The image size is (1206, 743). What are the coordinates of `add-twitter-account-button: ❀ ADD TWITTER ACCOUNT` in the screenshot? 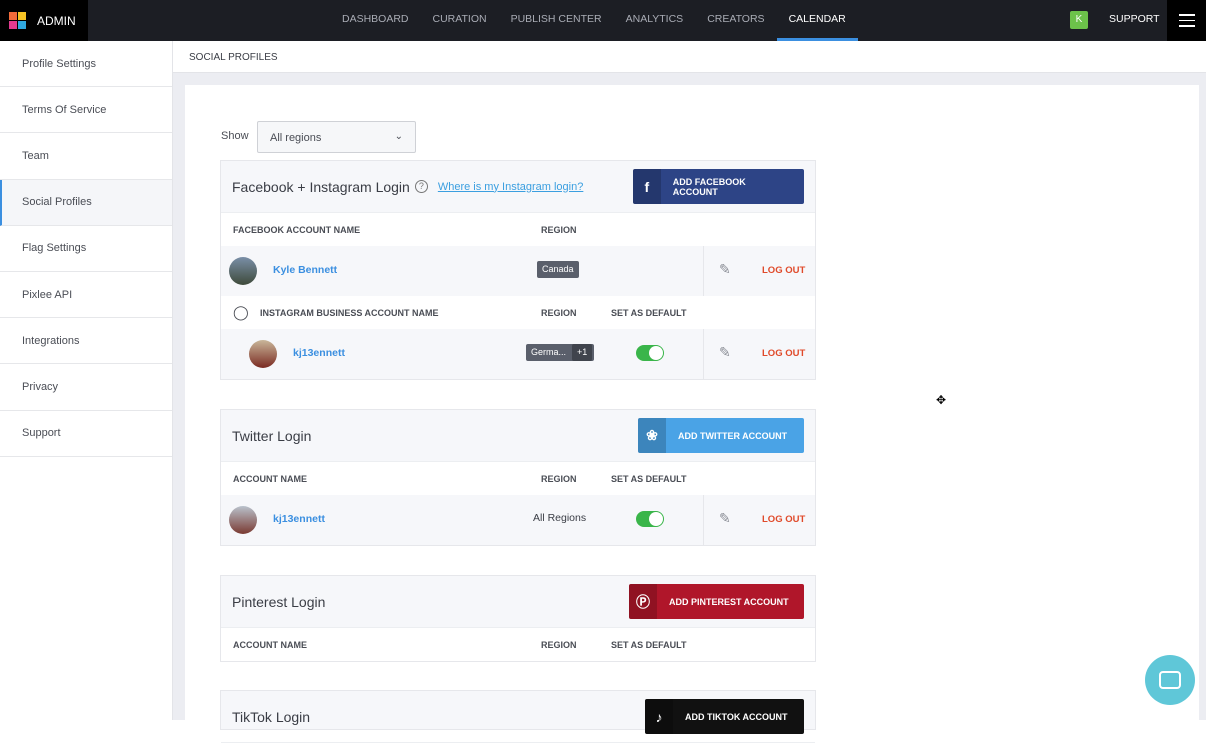 It's located at (721, 435).